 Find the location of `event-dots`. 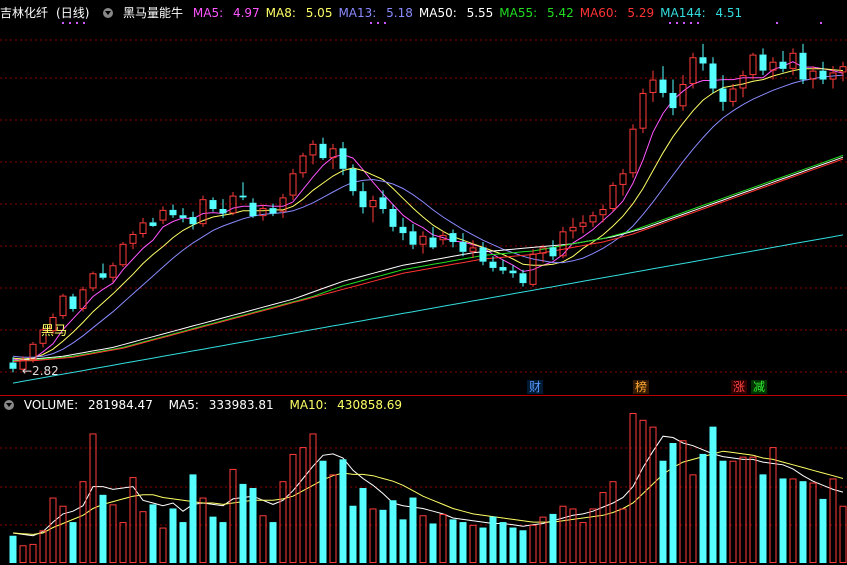

event-dots is located at coordinates (442, 23).